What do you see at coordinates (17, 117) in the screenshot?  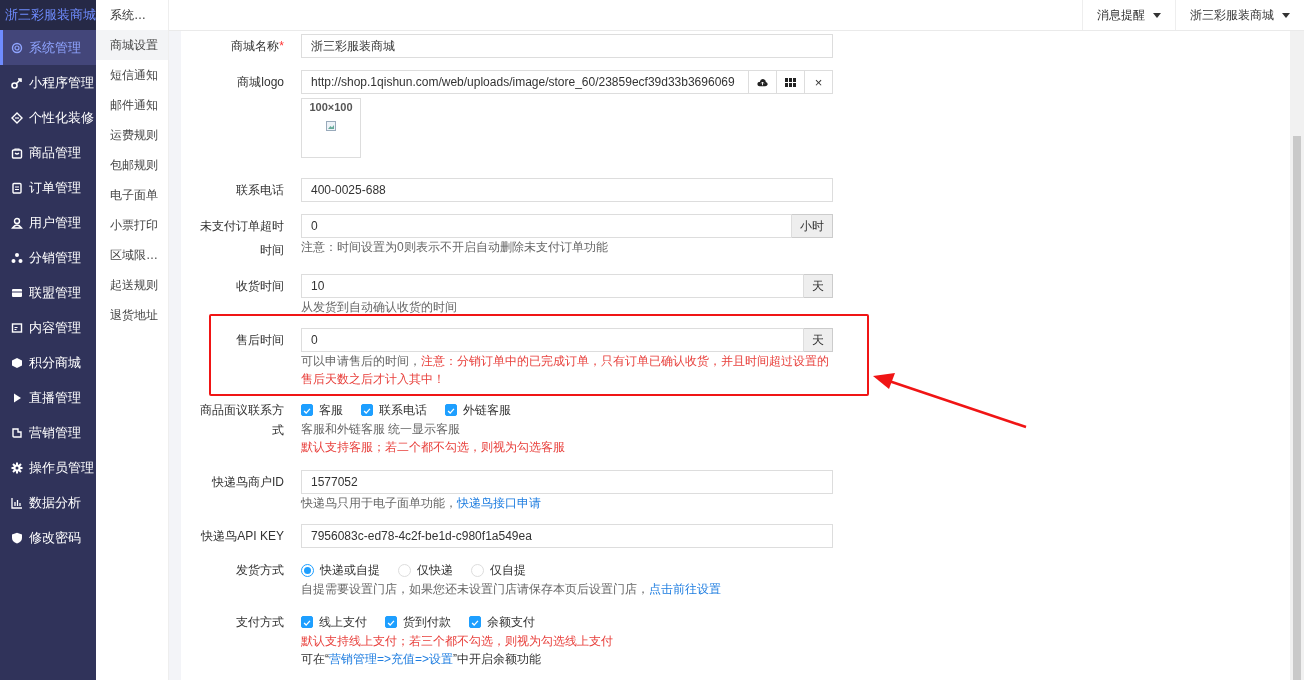 I see `diamond-icon` at bounding box center [17, 117].